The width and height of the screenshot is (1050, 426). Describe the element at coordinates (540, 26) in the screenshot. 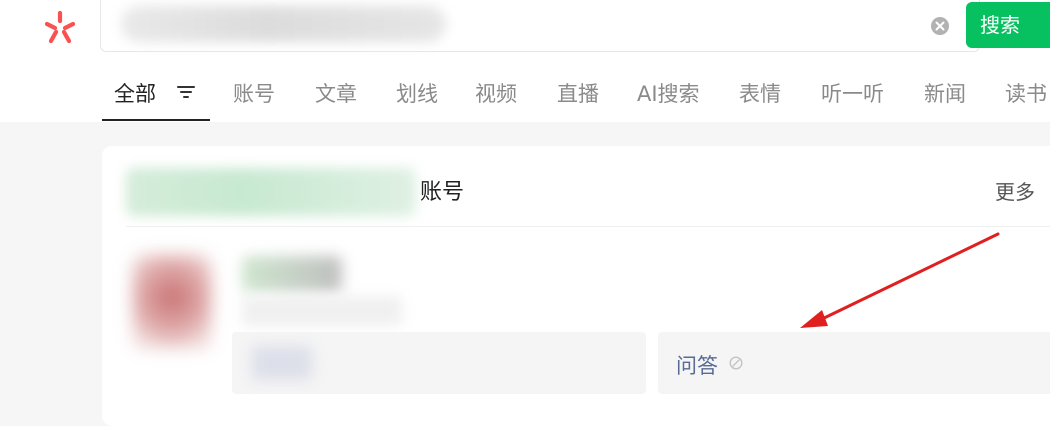

I see `search-box` at that location.